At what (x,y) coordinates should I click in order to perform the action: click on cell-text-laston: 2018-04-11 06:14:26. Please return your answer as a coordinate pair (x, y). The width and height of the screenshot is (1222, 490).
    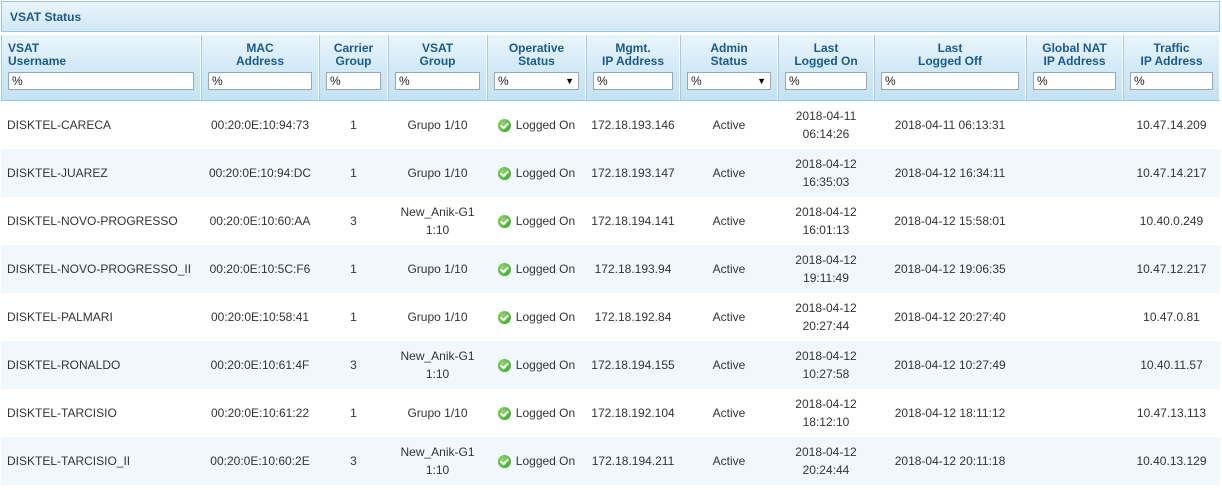
    Looking at the image, I should click on (826, 125).